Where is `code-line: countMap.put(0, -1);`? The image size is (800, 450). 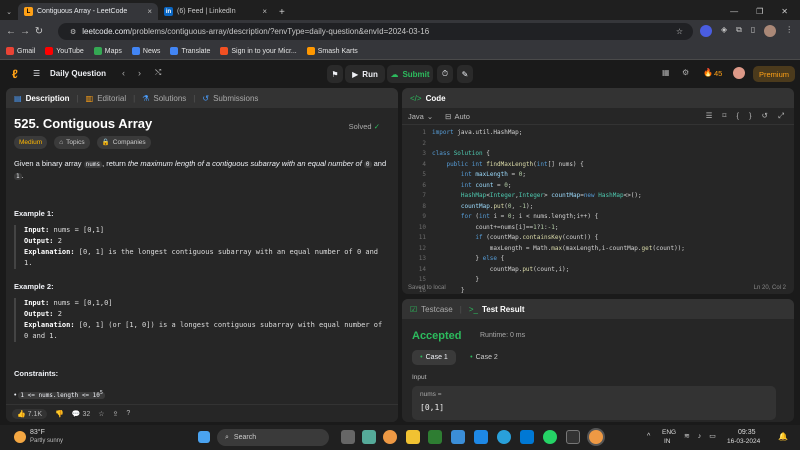 code-line: countMap.put(0, -1); is located at coordinates (482, 207).